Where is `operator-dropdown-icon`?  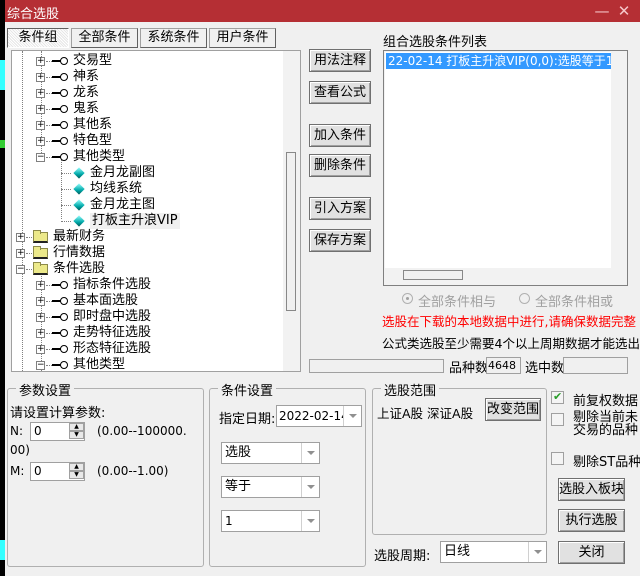 operator-dropdown-icon is located at coordinates (310, 487).